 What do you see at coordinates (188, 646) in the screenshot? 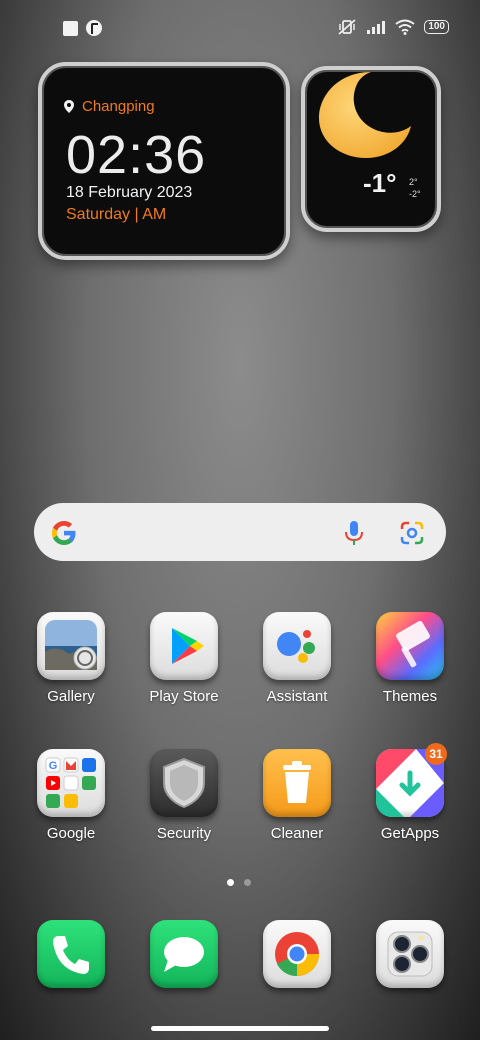
I see `play-store-icon` at bounding box center [188, 646].